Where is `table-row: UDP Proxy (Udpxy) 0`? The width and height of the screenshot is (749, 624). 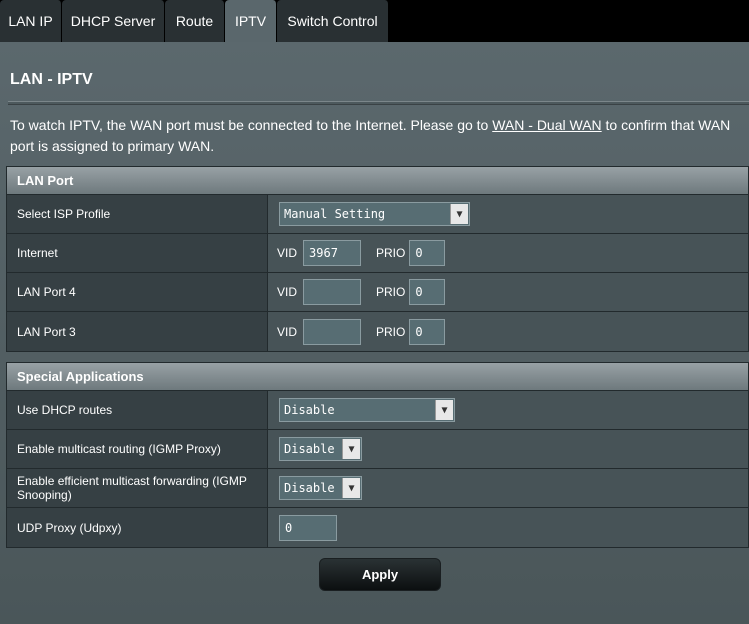
table-row: UDP Proxy (Udpxy) 0 is located at coordinates (377, 527).